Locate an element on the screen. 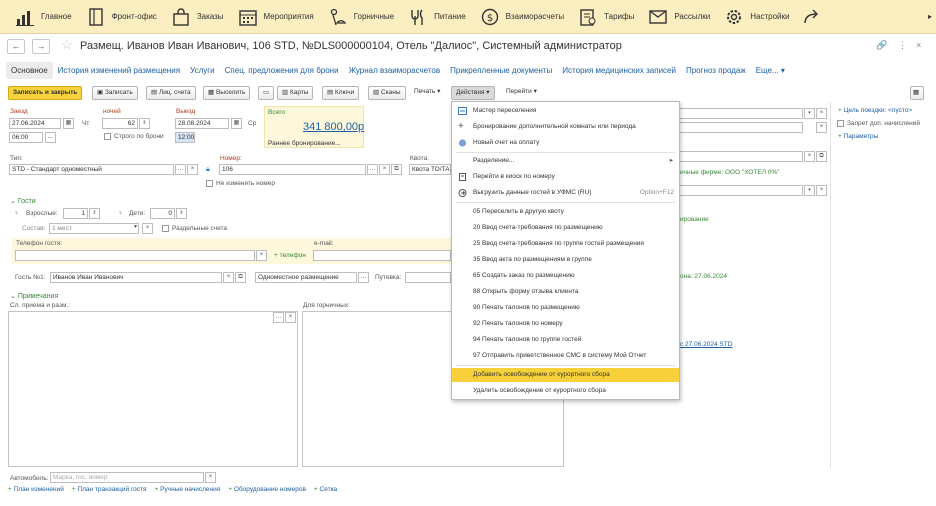  menu-item-new-invoice: Новый счет на оплату is located at coordinates (565, 143).